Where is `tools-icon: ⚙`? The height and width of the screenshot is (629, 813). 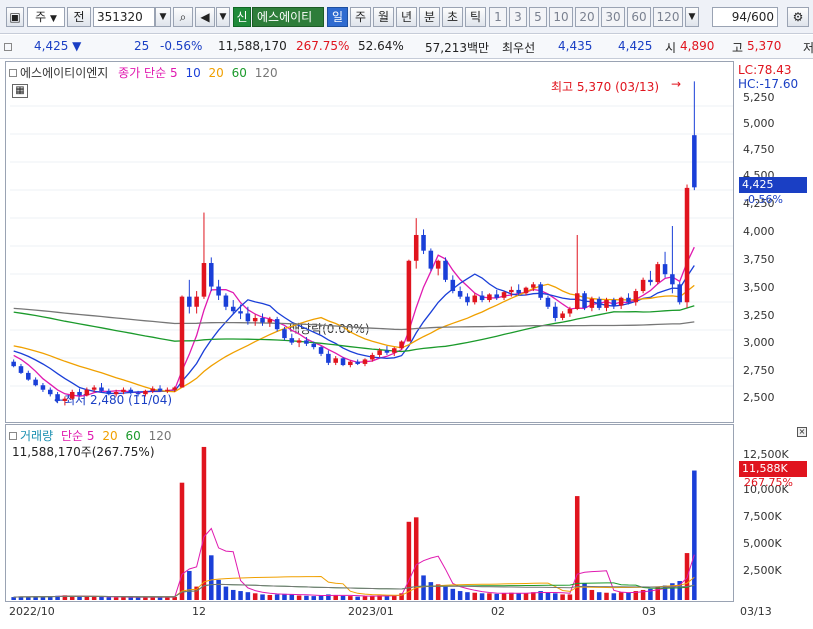 tools-icon: ⚙ is located at coordinates (798, 17).